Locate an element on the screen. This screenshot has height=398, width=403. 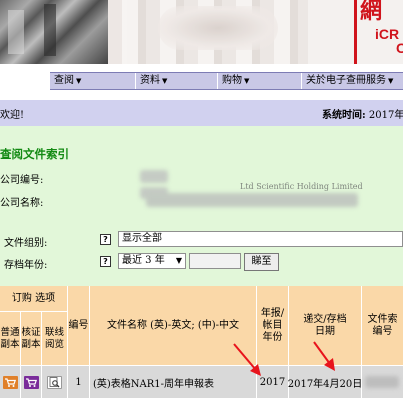
banner-photo-left is located at coordinates (54, 32).